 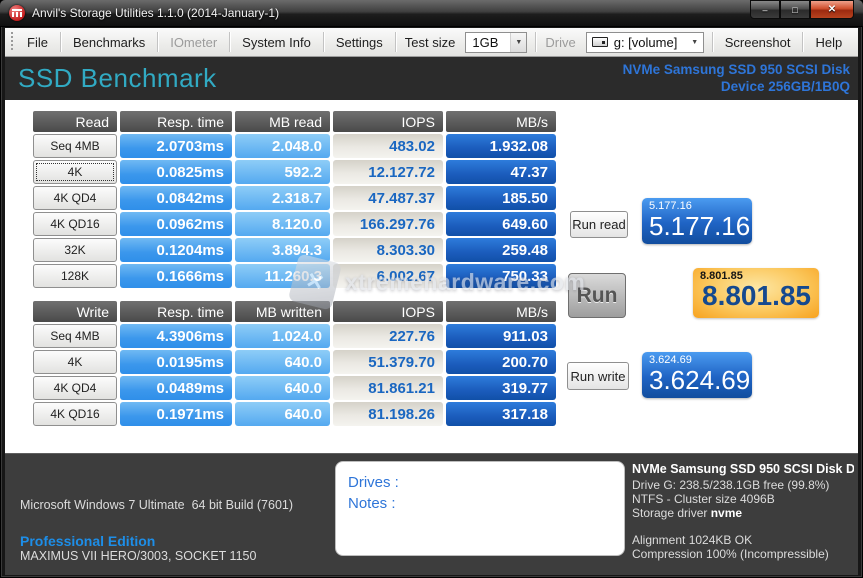 What do you see at coordinates (176, 388) in the screenshot?
I see `resp-time-value: 0.0489ms` at bounding box center [176, 388].